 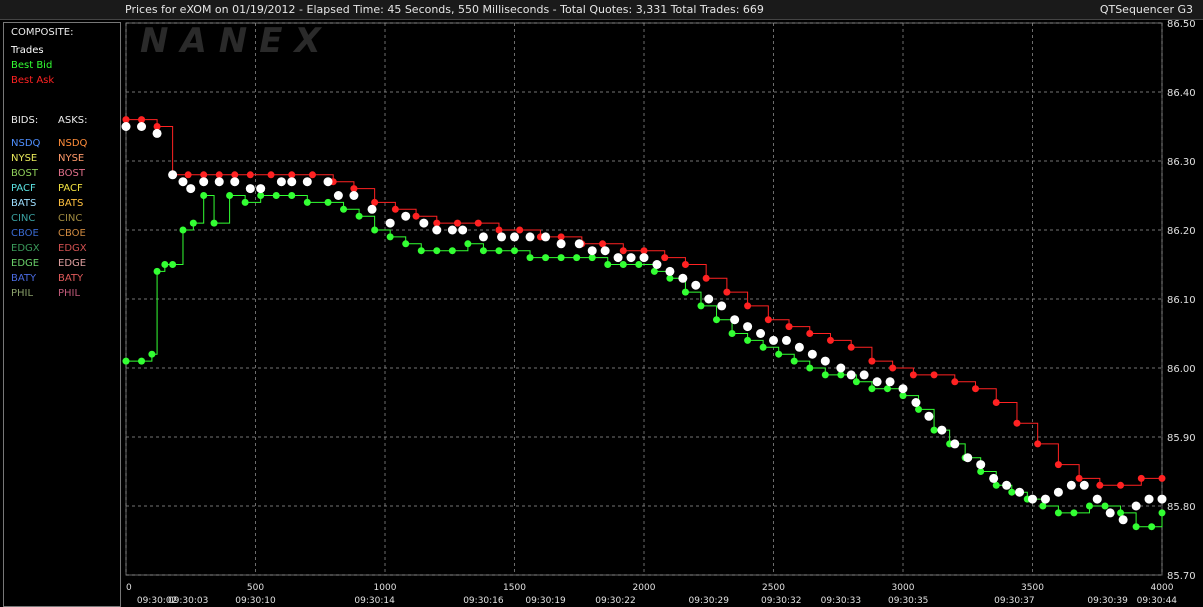 What do you see at coordinates (1032, 588) in the screenshot?
I see `x-tick-label: 3500` at bounding box center [1032, 588].